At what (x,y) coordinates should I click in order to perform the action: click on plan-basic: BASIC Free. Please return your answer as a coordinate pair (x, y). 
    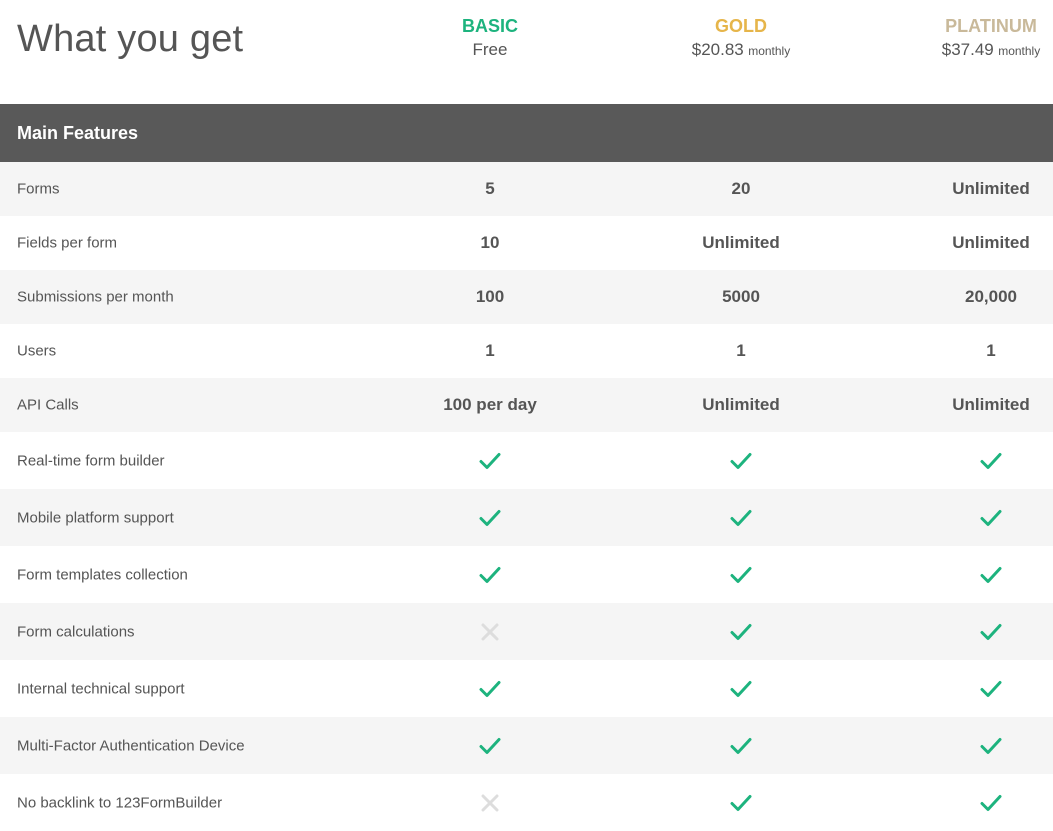
    Looking at the image, I should click on (490, 39).